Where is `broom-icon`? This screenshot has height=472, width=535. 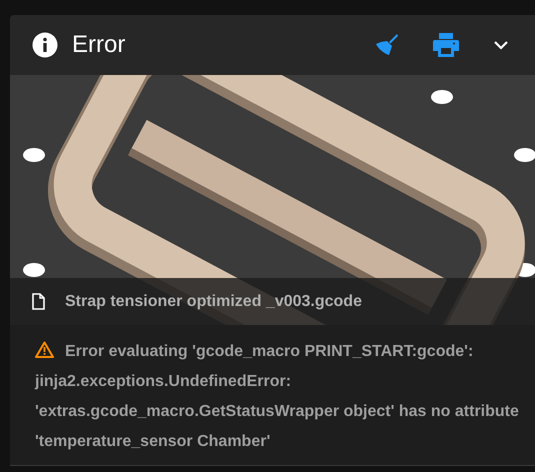 broom-icon is located at coordinates (387, 45).